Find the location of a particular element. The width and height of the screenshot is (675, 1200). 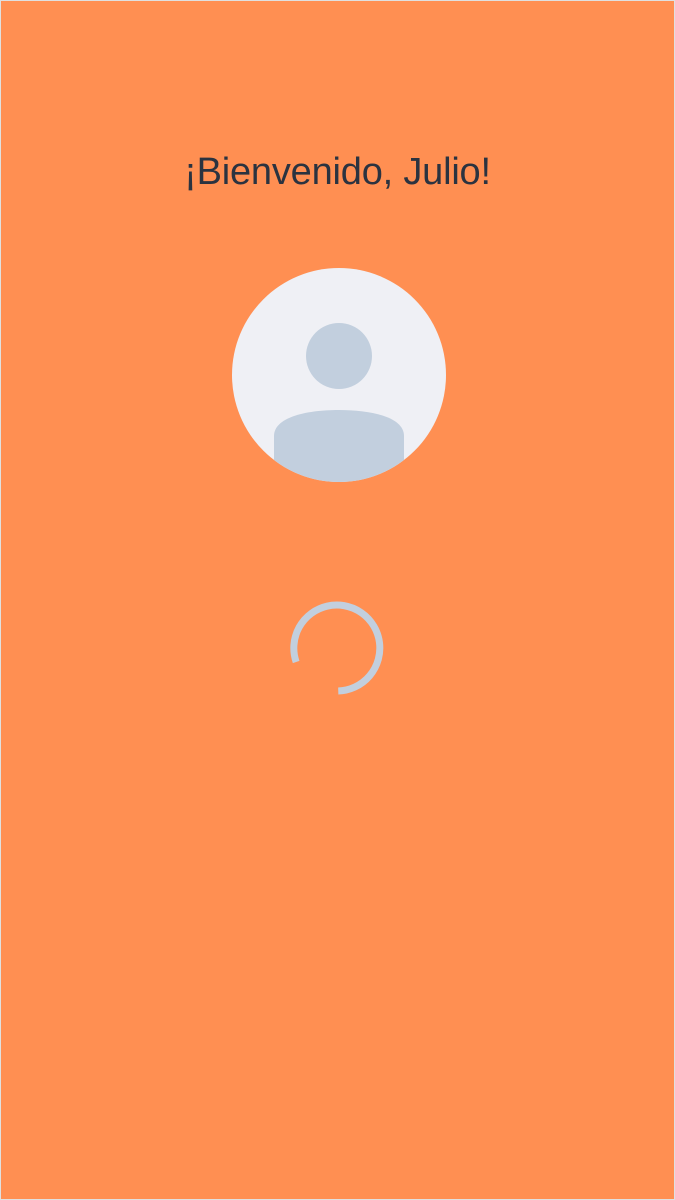

user-placeholder-icon is located at coordinates (339, 375).